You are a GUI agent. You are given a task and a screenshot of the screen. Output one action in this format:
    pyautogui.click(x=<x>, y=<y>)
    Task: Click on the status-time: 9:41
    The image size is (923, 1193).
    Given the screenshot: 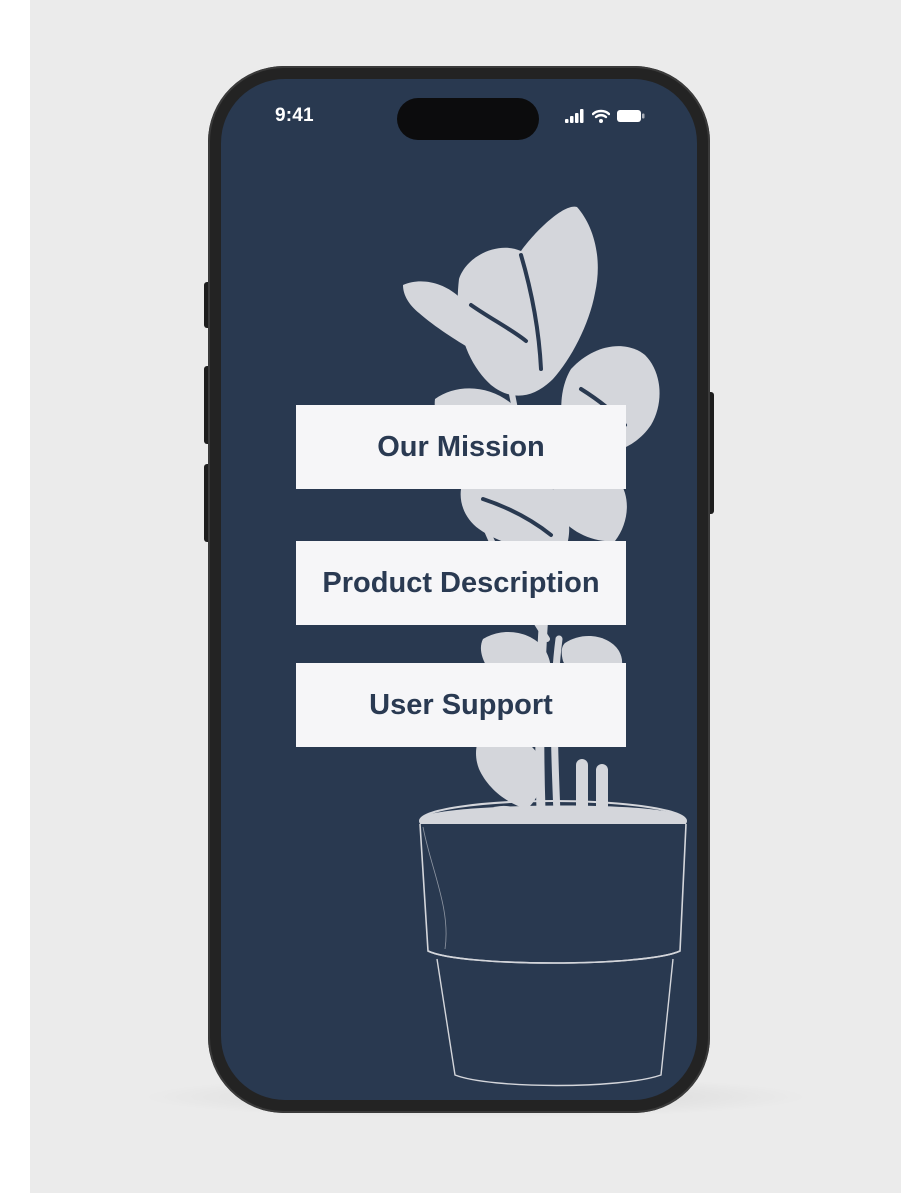 What is the action you would take?
    pyautogui.click(x=294, y=115)
    